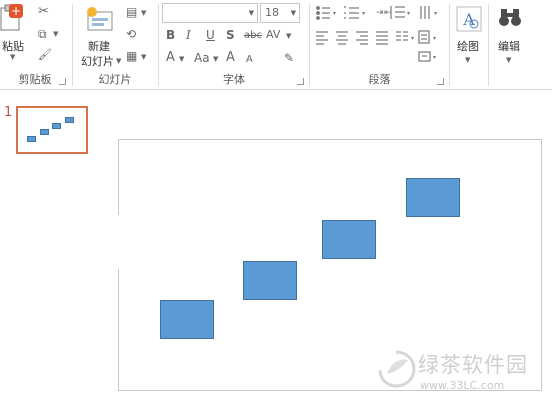  What do you see at coordinates (45, 55) in the screenshot?
I see `format-painter-icon: 🖌` at bounding box center [45, 55].